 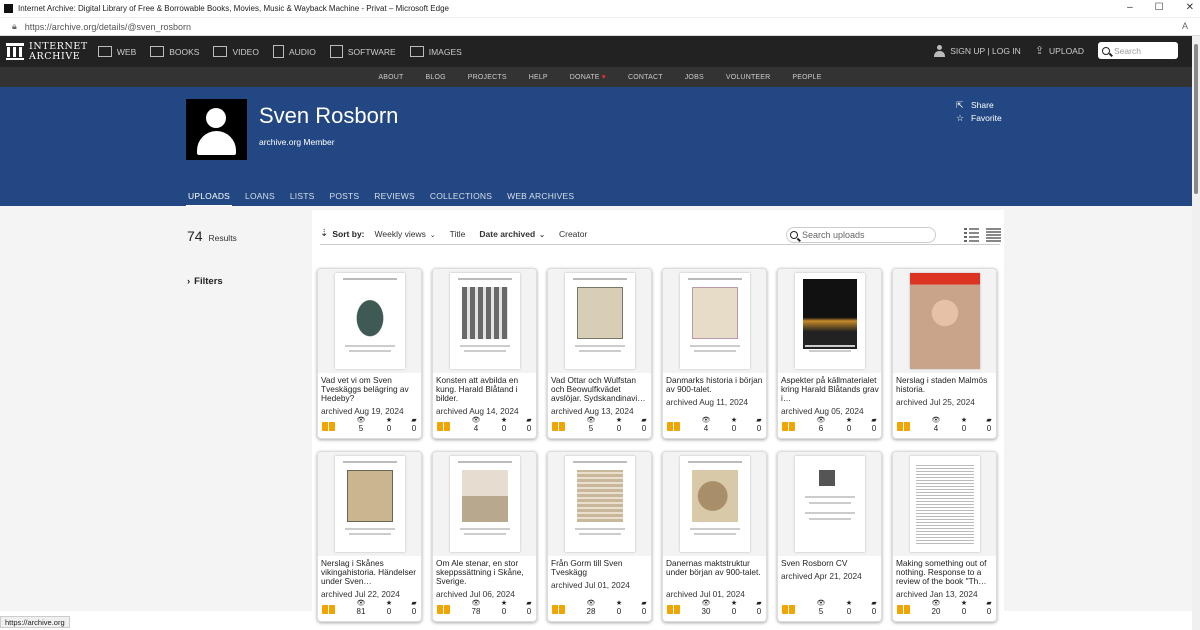 I want to click on results-number: 74, so click(x=195, y=236).